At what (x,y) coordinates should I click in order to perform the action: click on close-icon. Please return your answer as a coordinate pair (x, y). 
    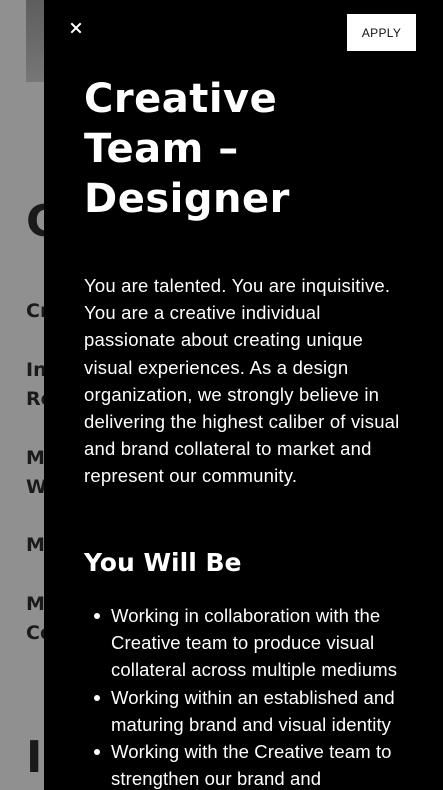
    Looking at the image, I should click on (76, 28).